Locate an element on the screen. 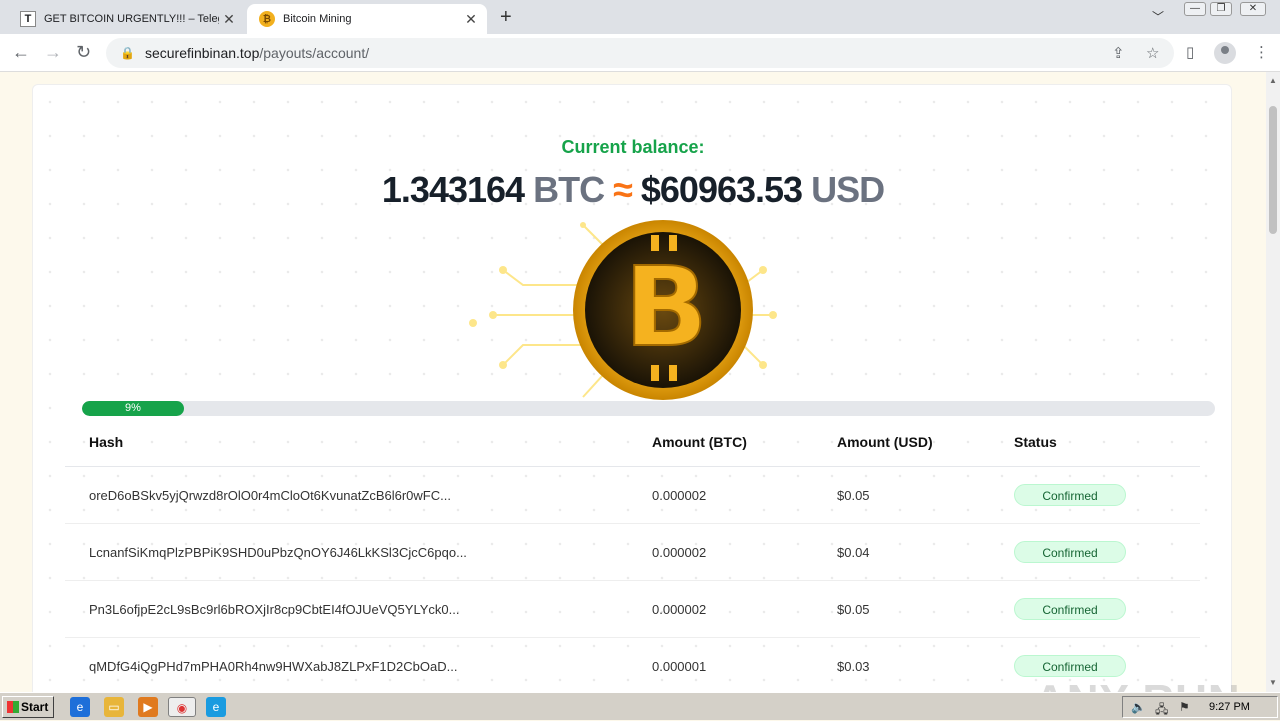 The image size is (1280, 721). share-icon: ⇪ is located at coordinates (1118, 53).